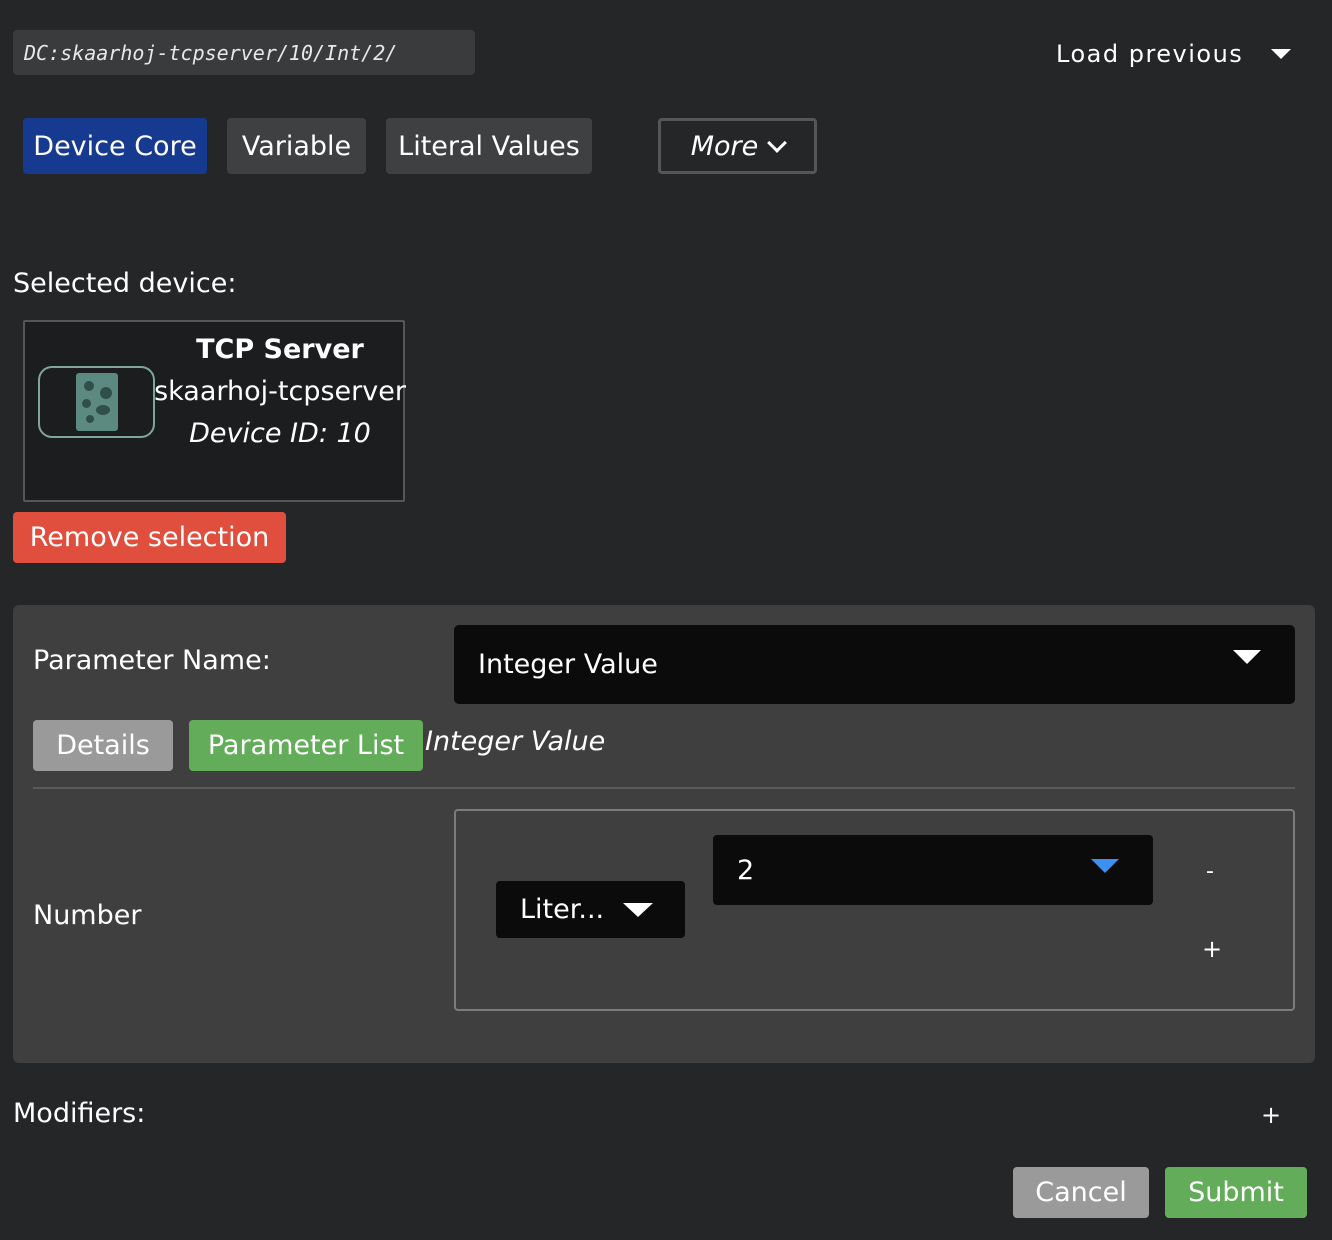 This screenshot has width=1332, height=1240. Describe the element at coordinates (515, 741) in the screenshot. I see `current-parameter-label: Integer Value` at that location.